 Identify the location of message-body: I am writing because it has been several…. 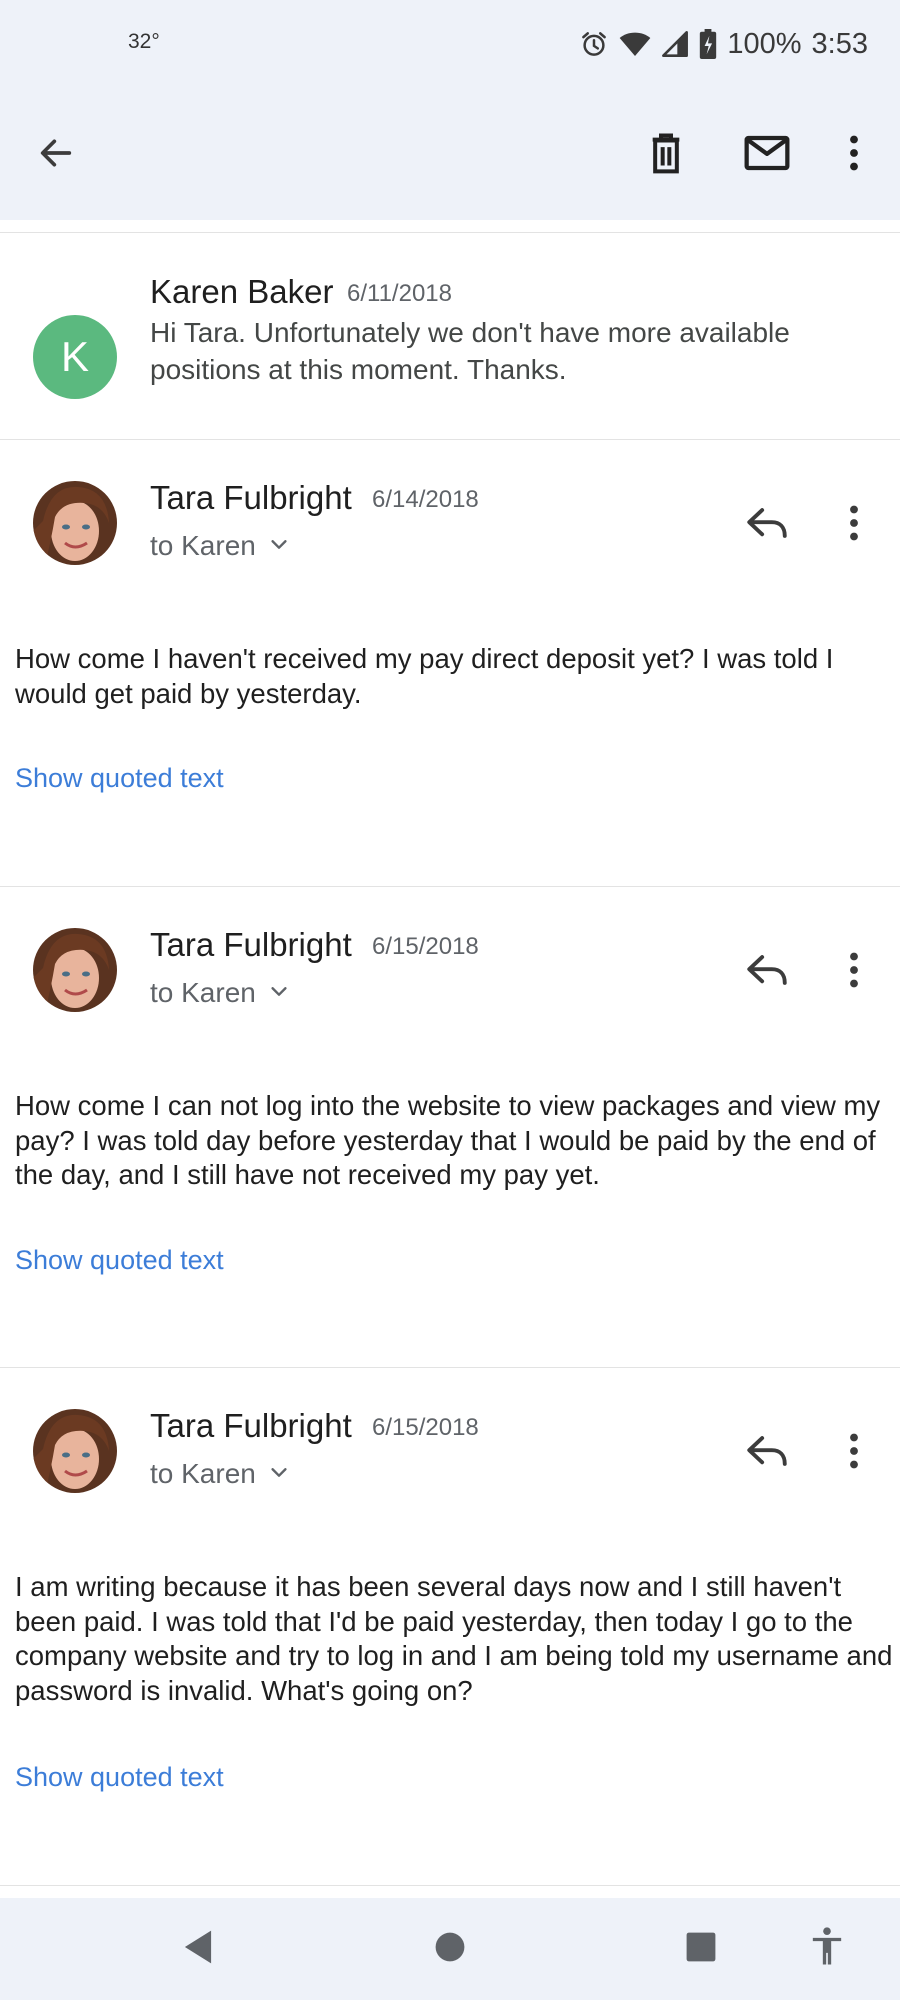
(454, 1638).